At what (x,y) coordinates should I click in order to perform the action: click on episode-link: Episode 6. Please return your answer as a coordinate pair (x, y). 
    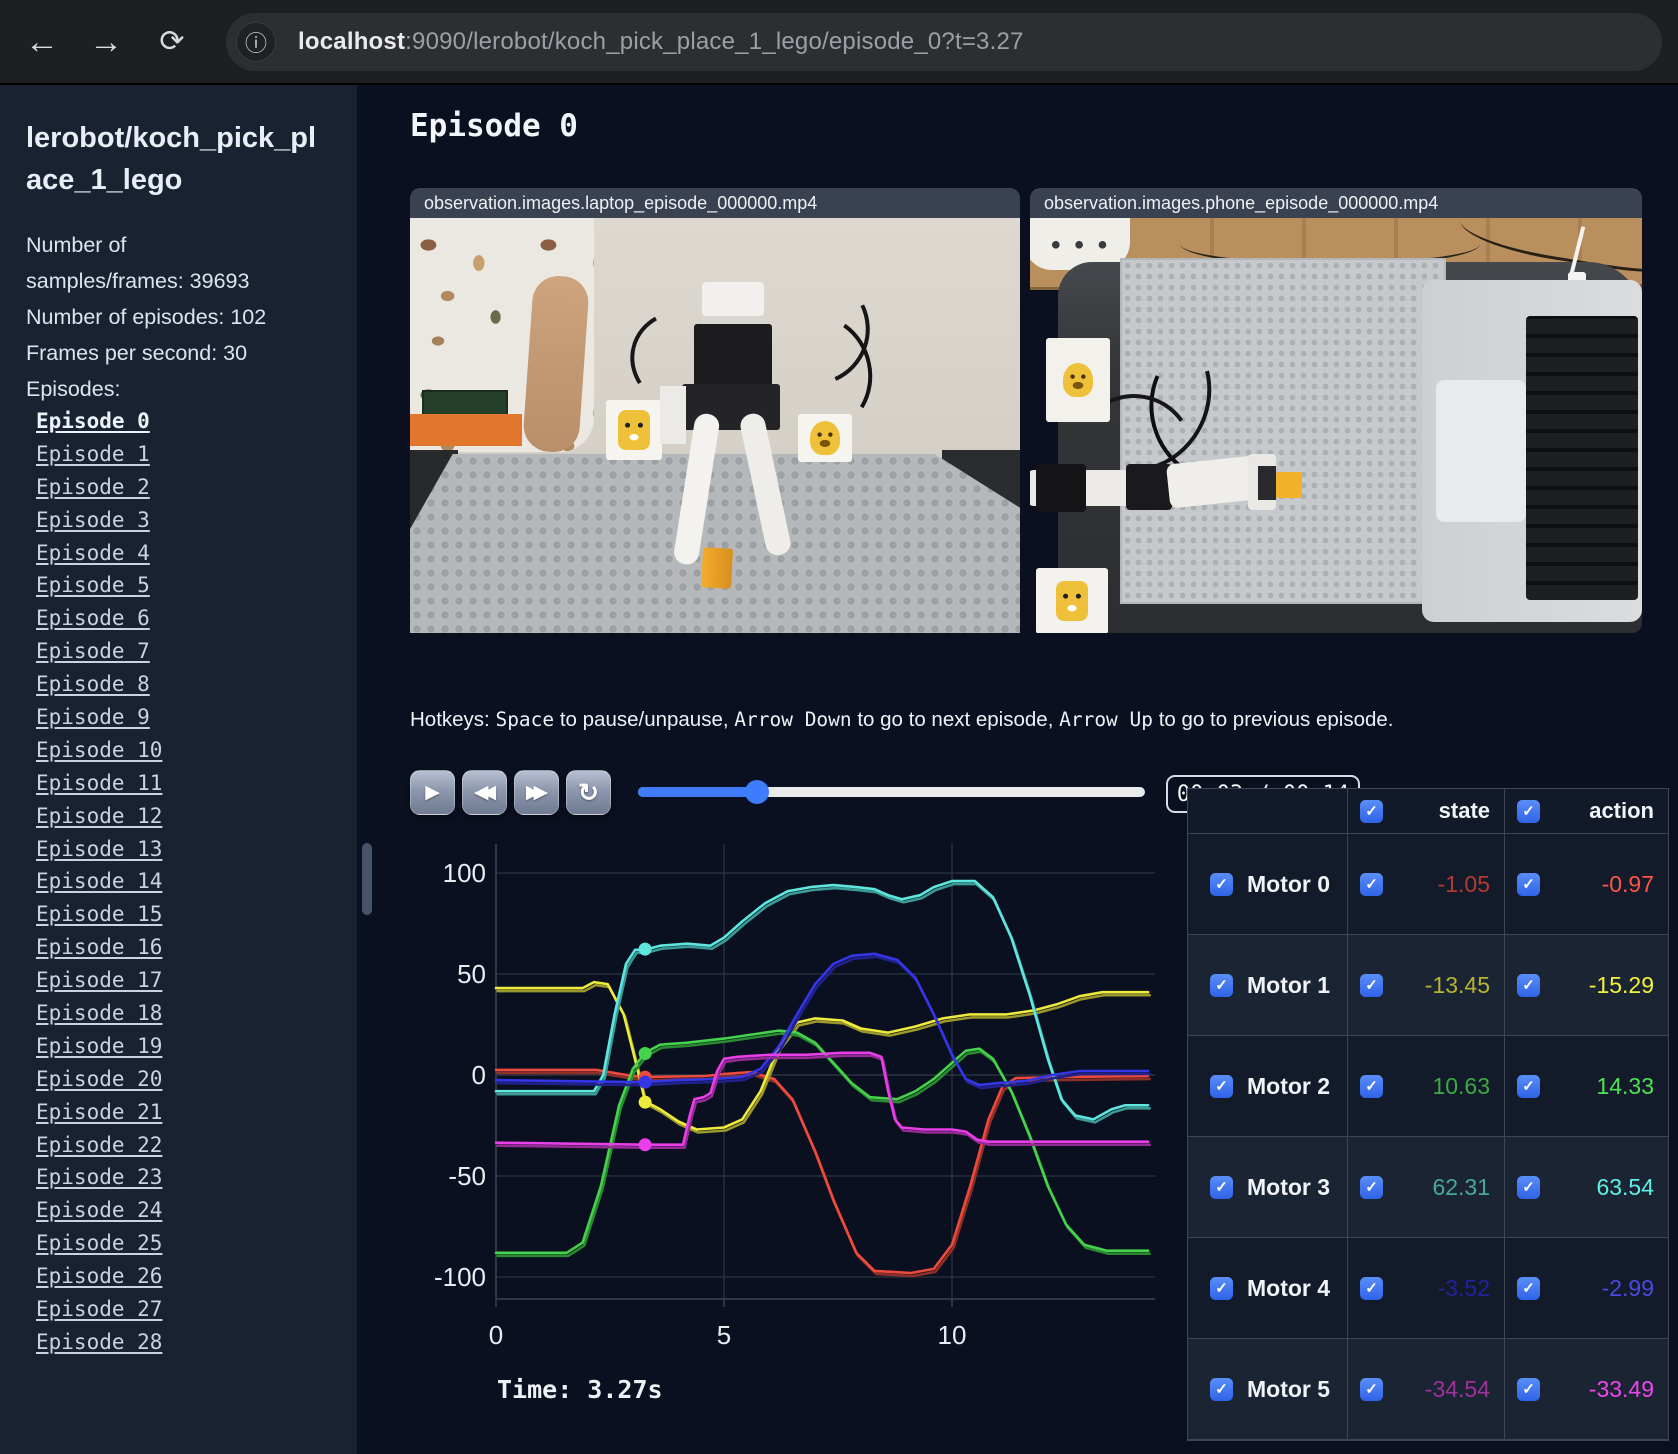
    Looking at the image, I should click on (93, 618).